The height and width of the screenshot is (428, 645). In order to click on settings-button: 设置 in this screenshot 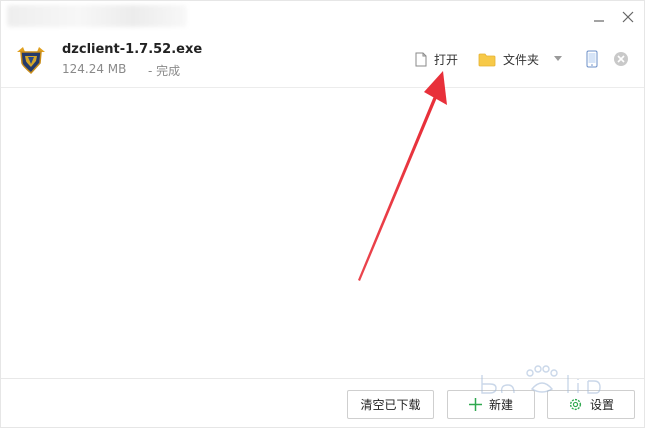, I will do `click(591, 404)`.